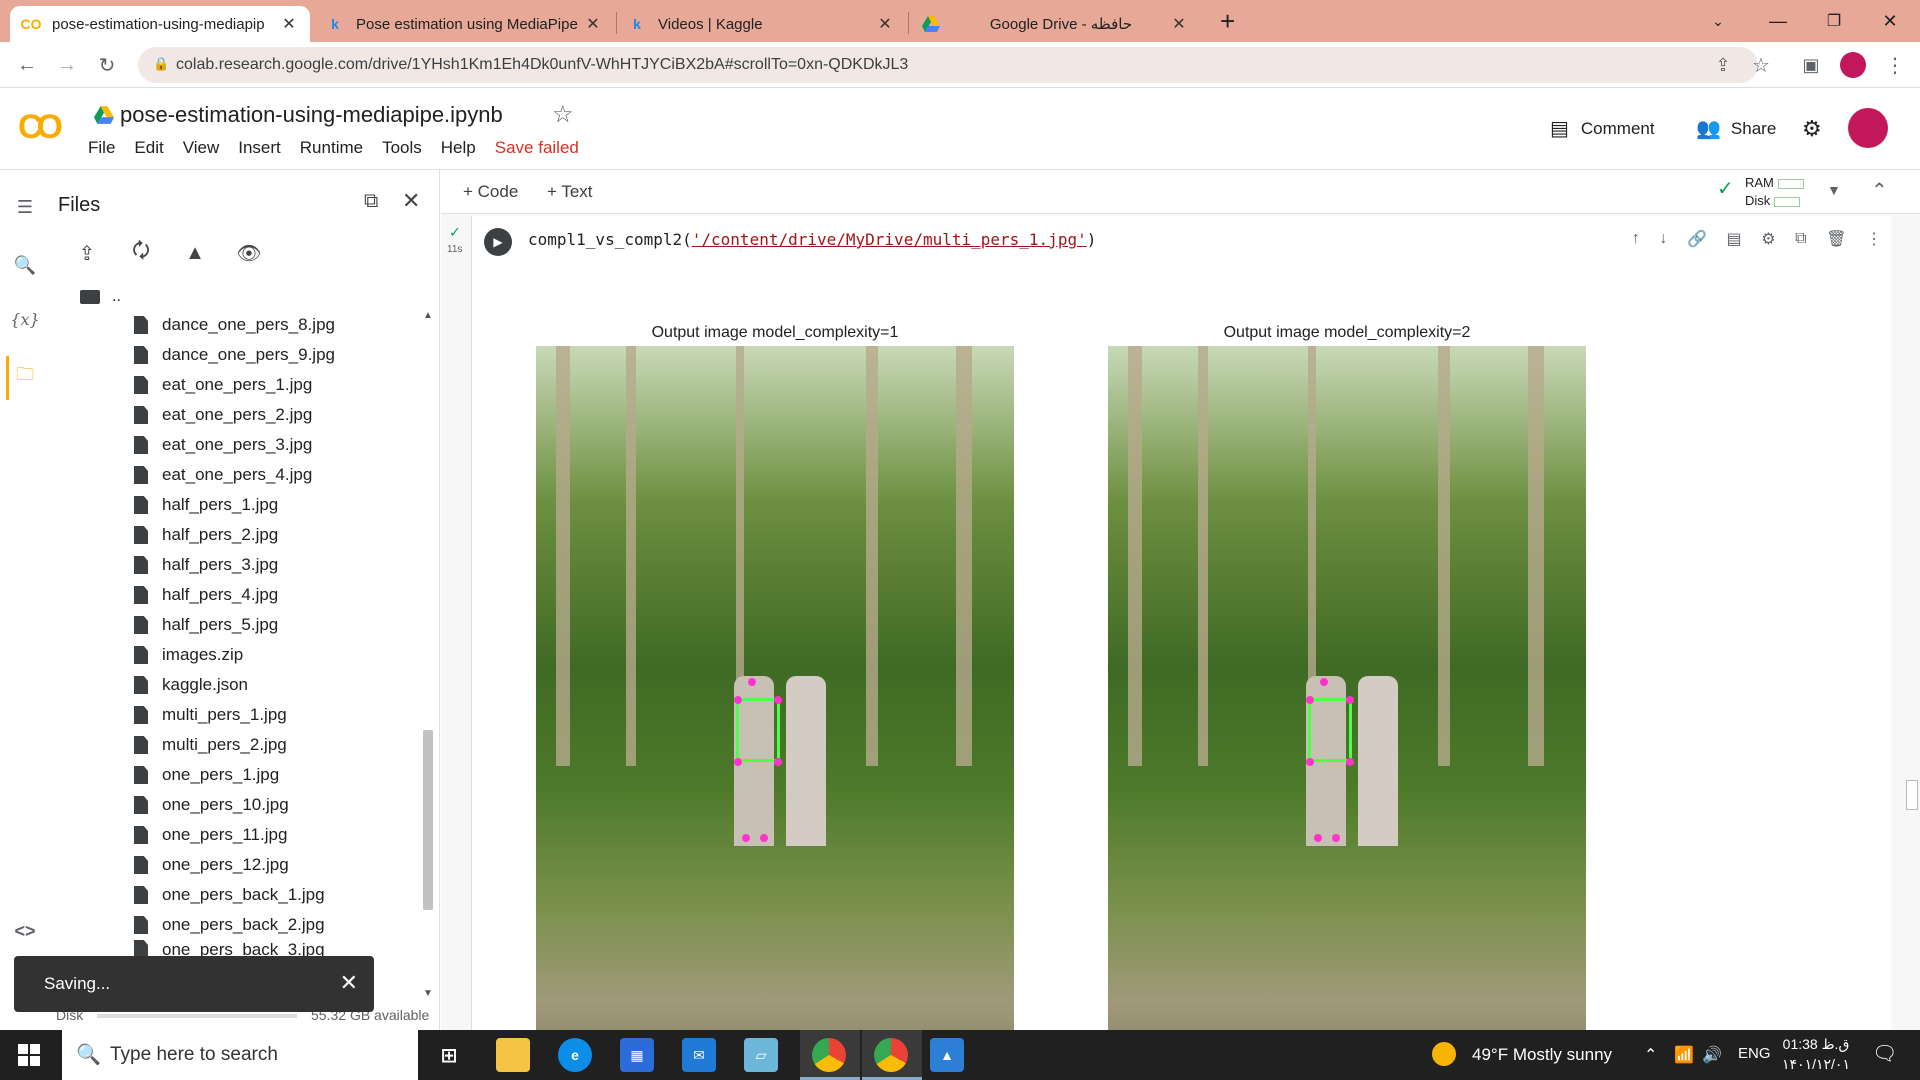 The width and height of the screenshot is (1920, 1080). Describe the element at coordinates (761, 1055) in the screenshot. I see `app-icon: ▱` at that location.